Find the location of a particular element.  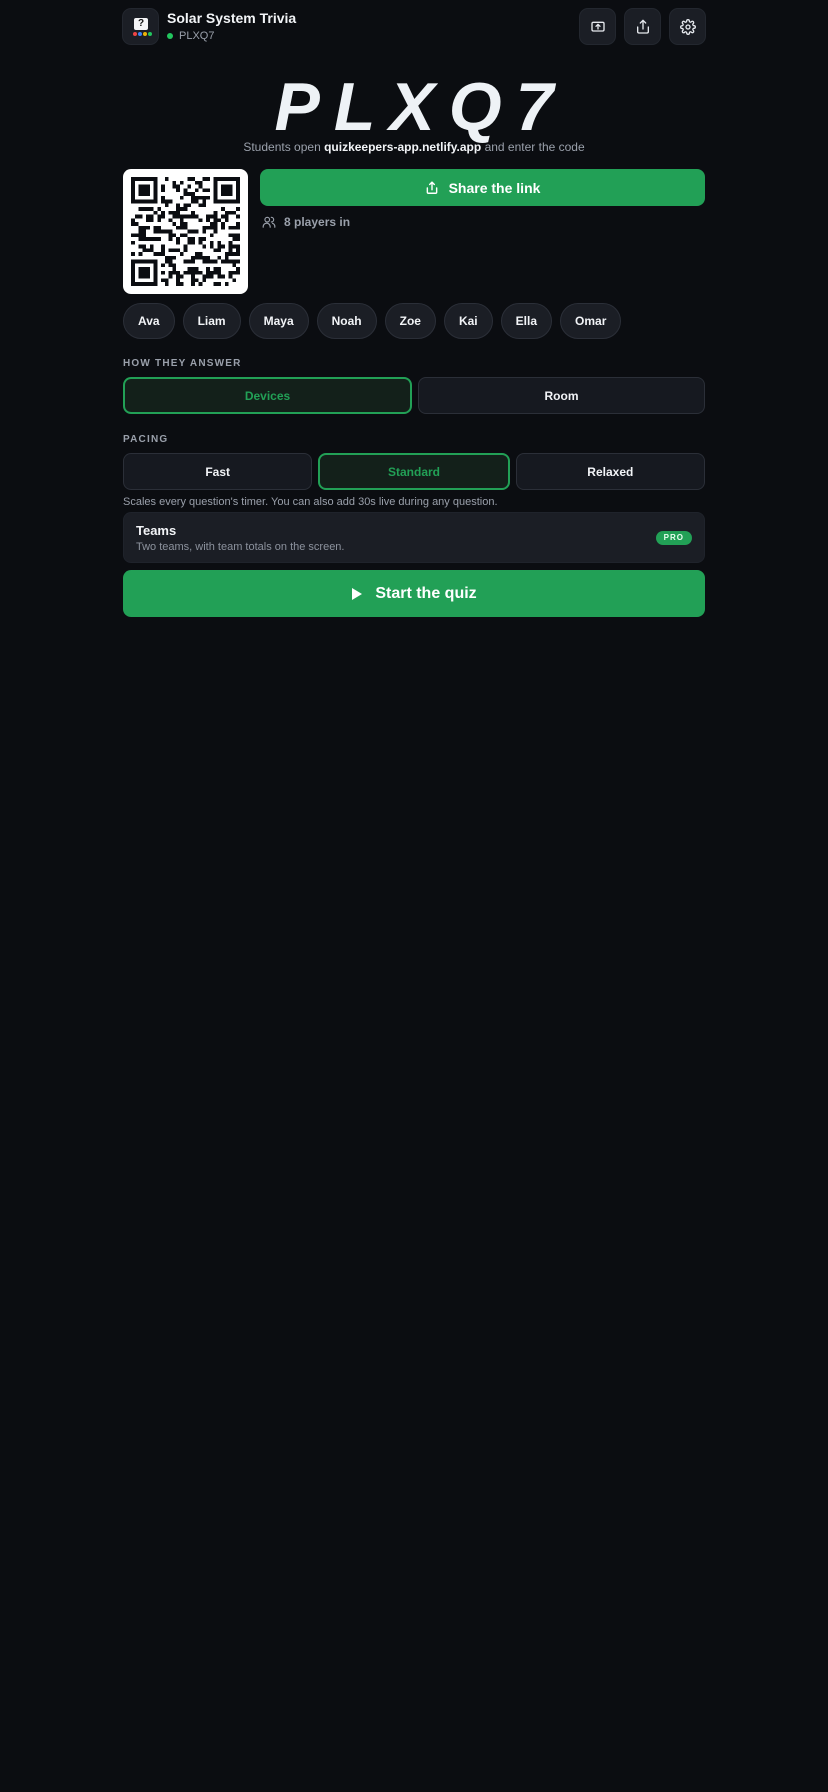

share-link-button: Share the link is located at coordinates (482, 187).